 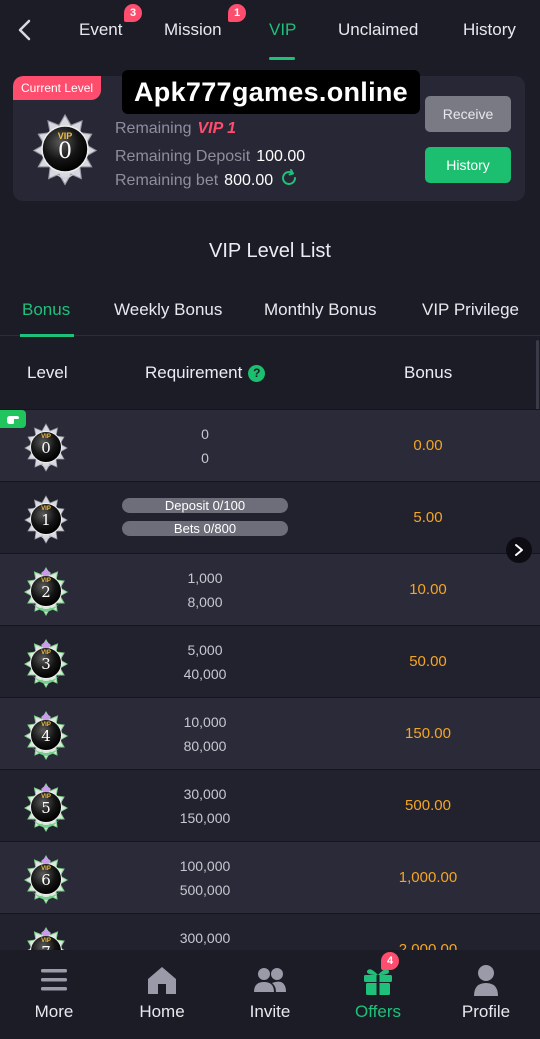 I want to click on help-icon: ?, so click(x=257, y=373).